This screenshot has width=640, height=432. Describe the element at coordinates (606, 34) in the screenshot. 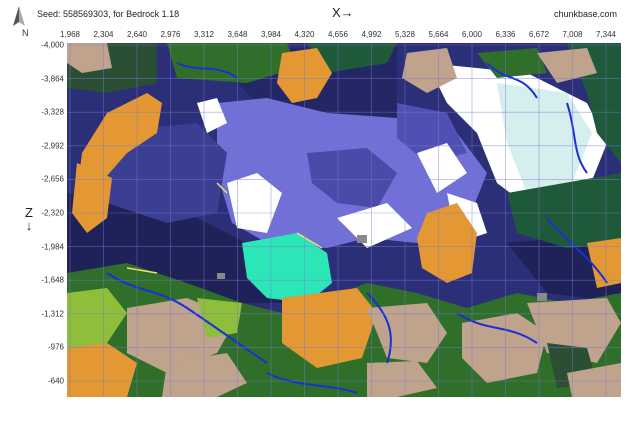

I see `x-tick-label: 7,344` at that location.